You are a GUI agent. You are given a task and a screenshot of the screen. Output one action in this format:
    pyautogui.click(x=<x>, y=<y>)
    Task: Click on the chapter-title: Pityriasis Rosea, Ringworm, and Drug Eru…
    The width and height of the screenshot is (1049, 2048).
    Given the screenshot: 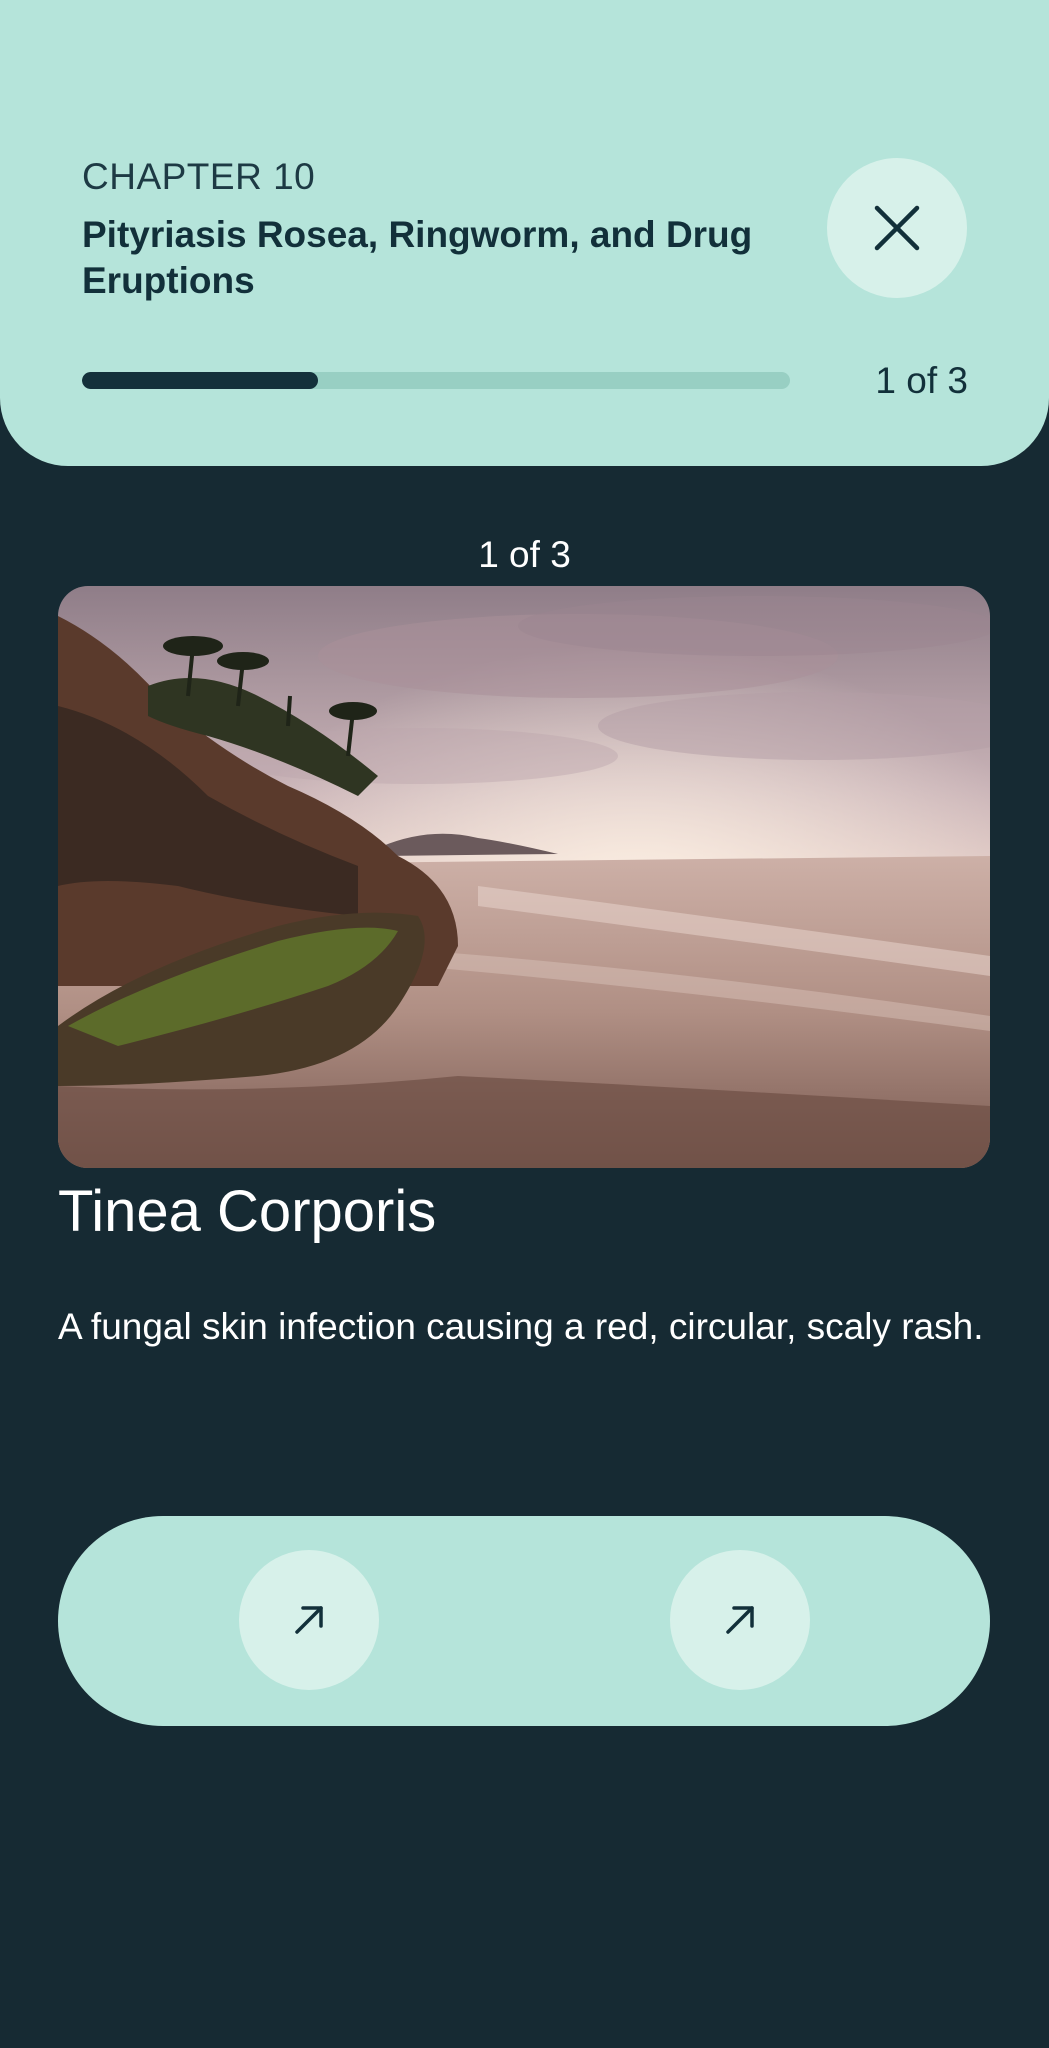 What is the action you would take?
    pyautogui.click(x=417, y=257)
    